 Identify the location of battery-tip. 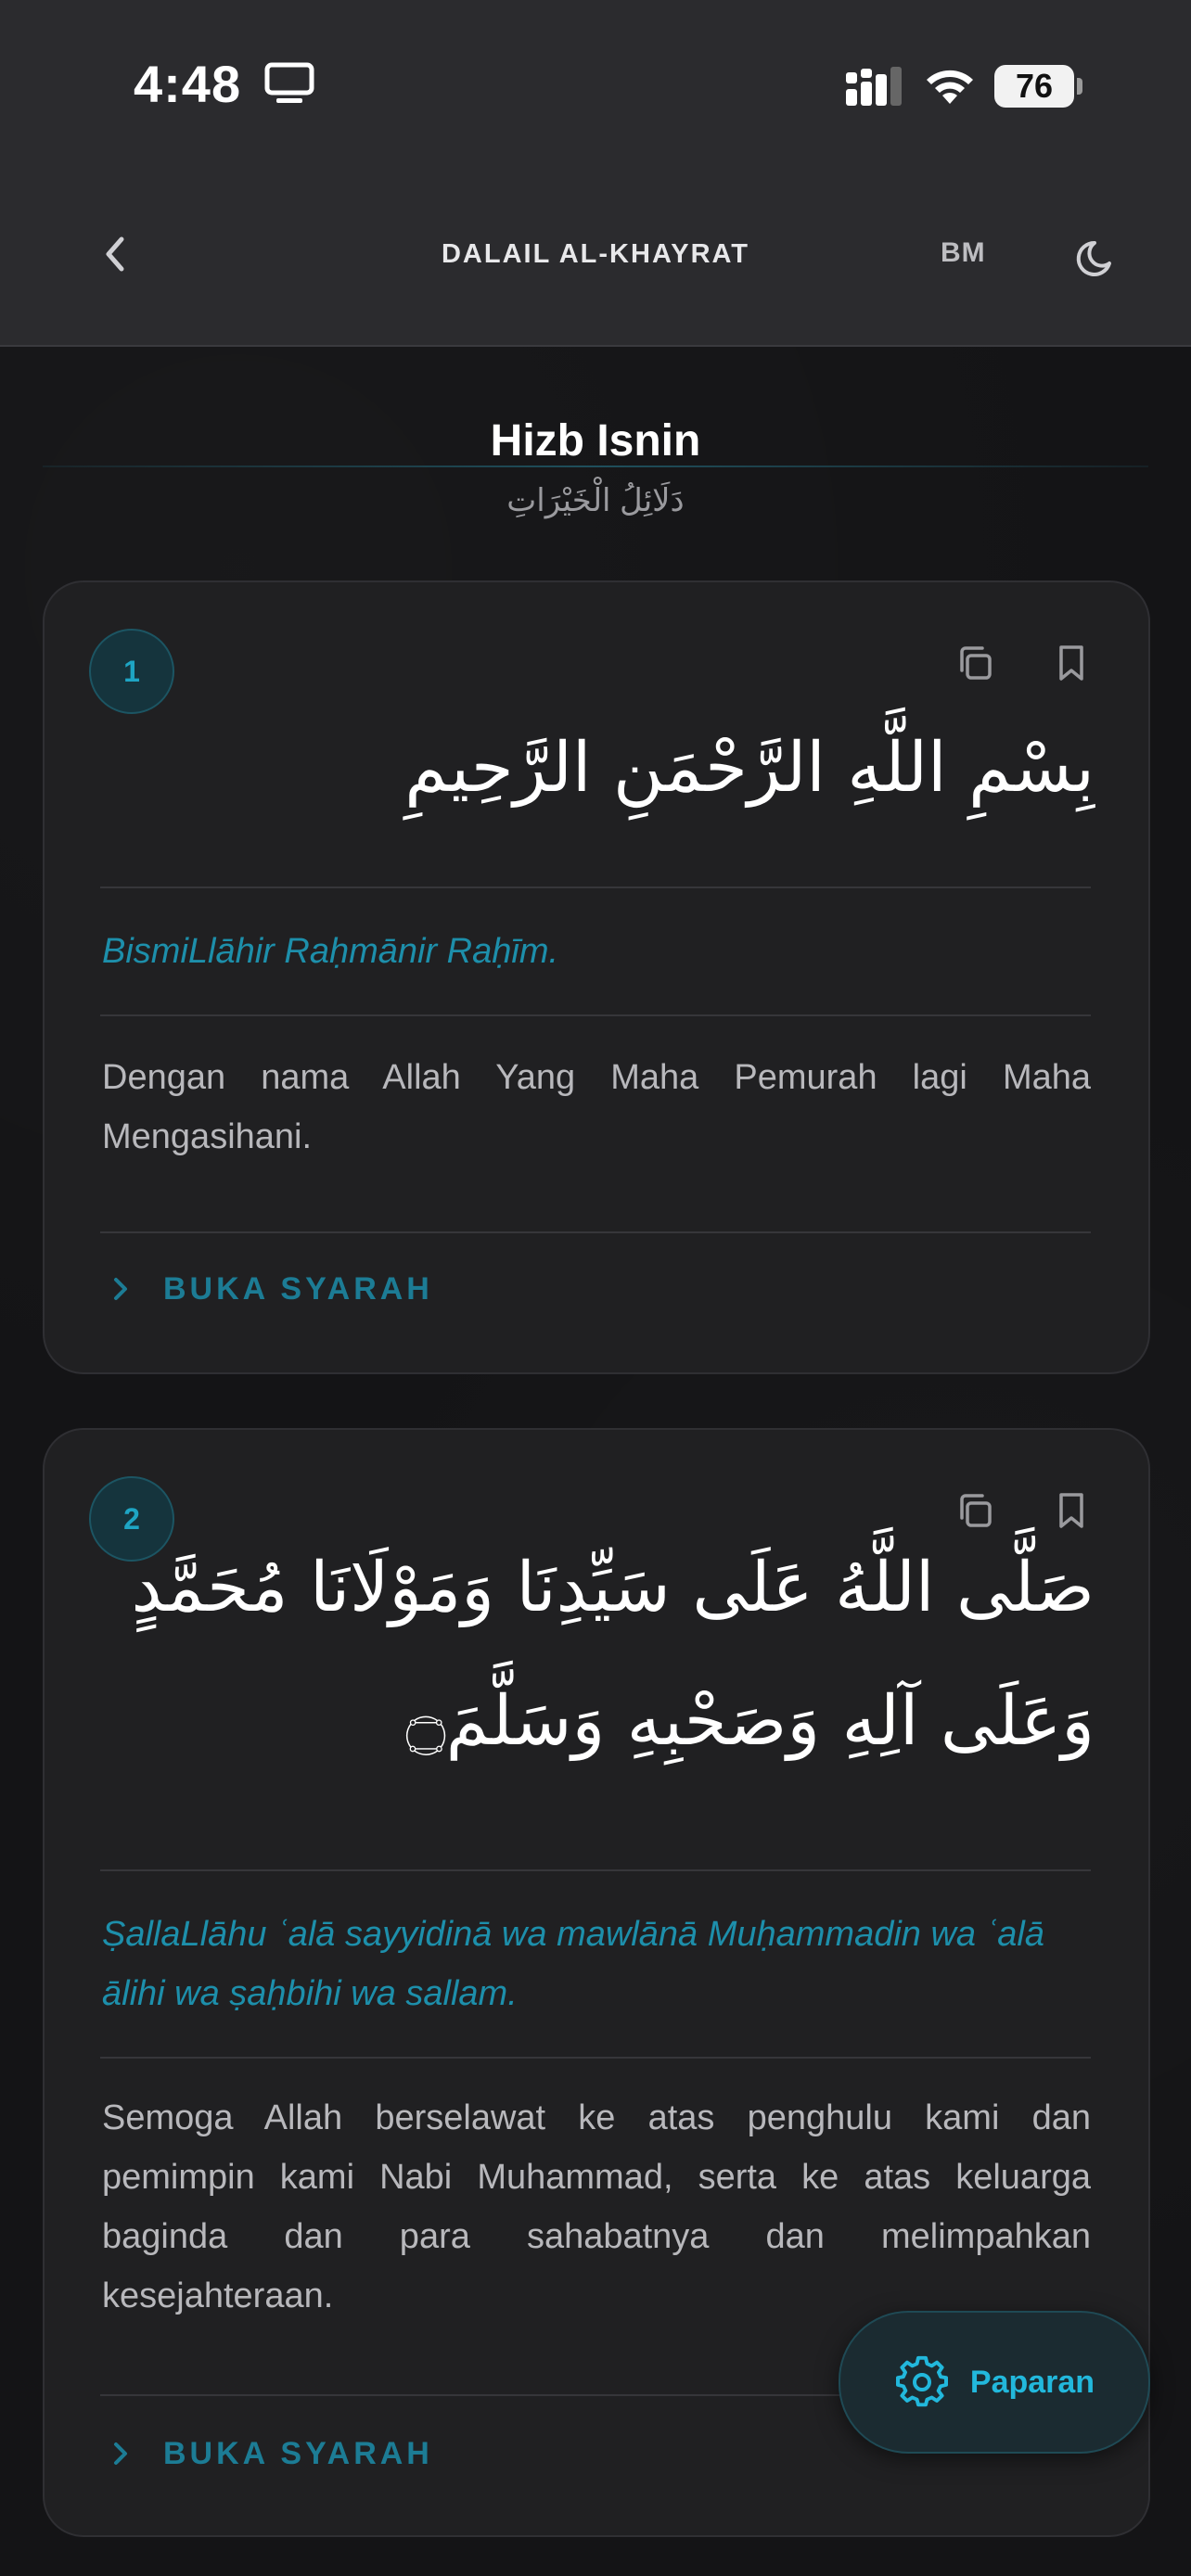
(1079, 87).